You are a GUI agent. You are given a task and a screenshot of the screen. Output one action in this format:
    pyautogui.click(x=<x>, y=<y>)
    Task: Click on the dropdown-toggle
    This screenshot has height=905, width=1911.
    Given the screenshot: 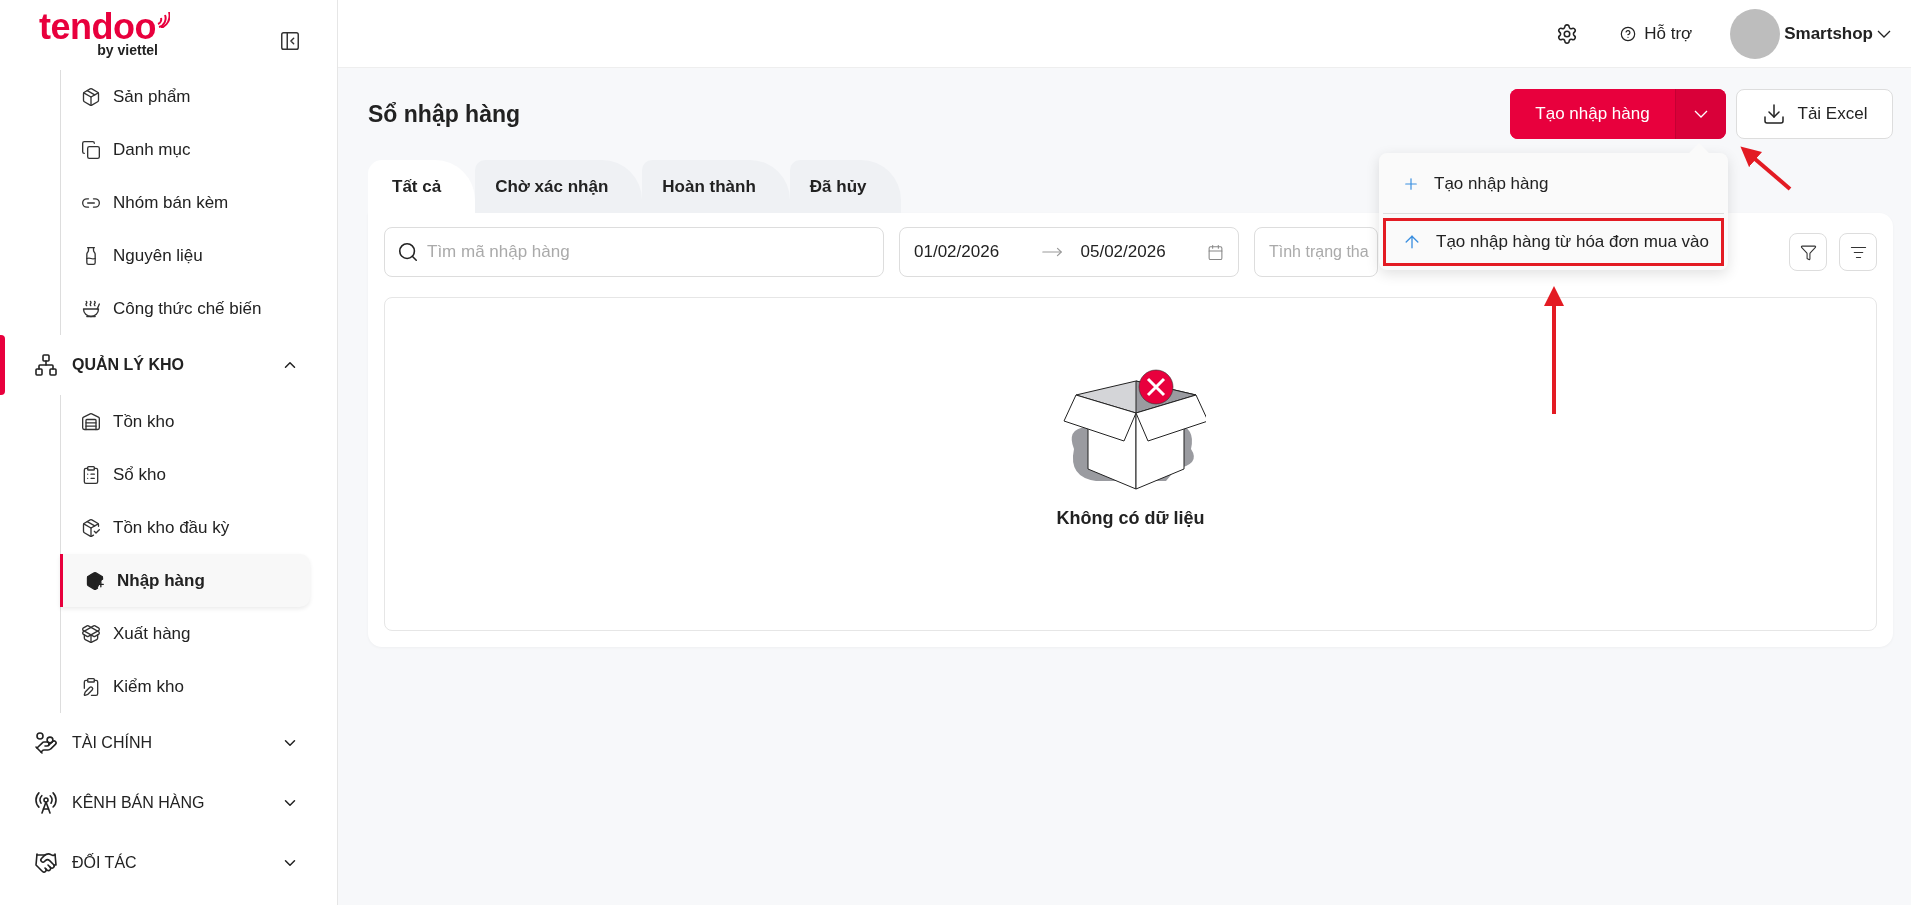 What is the action you would take?
    pyautogui.click(x=1701, y=114)
    